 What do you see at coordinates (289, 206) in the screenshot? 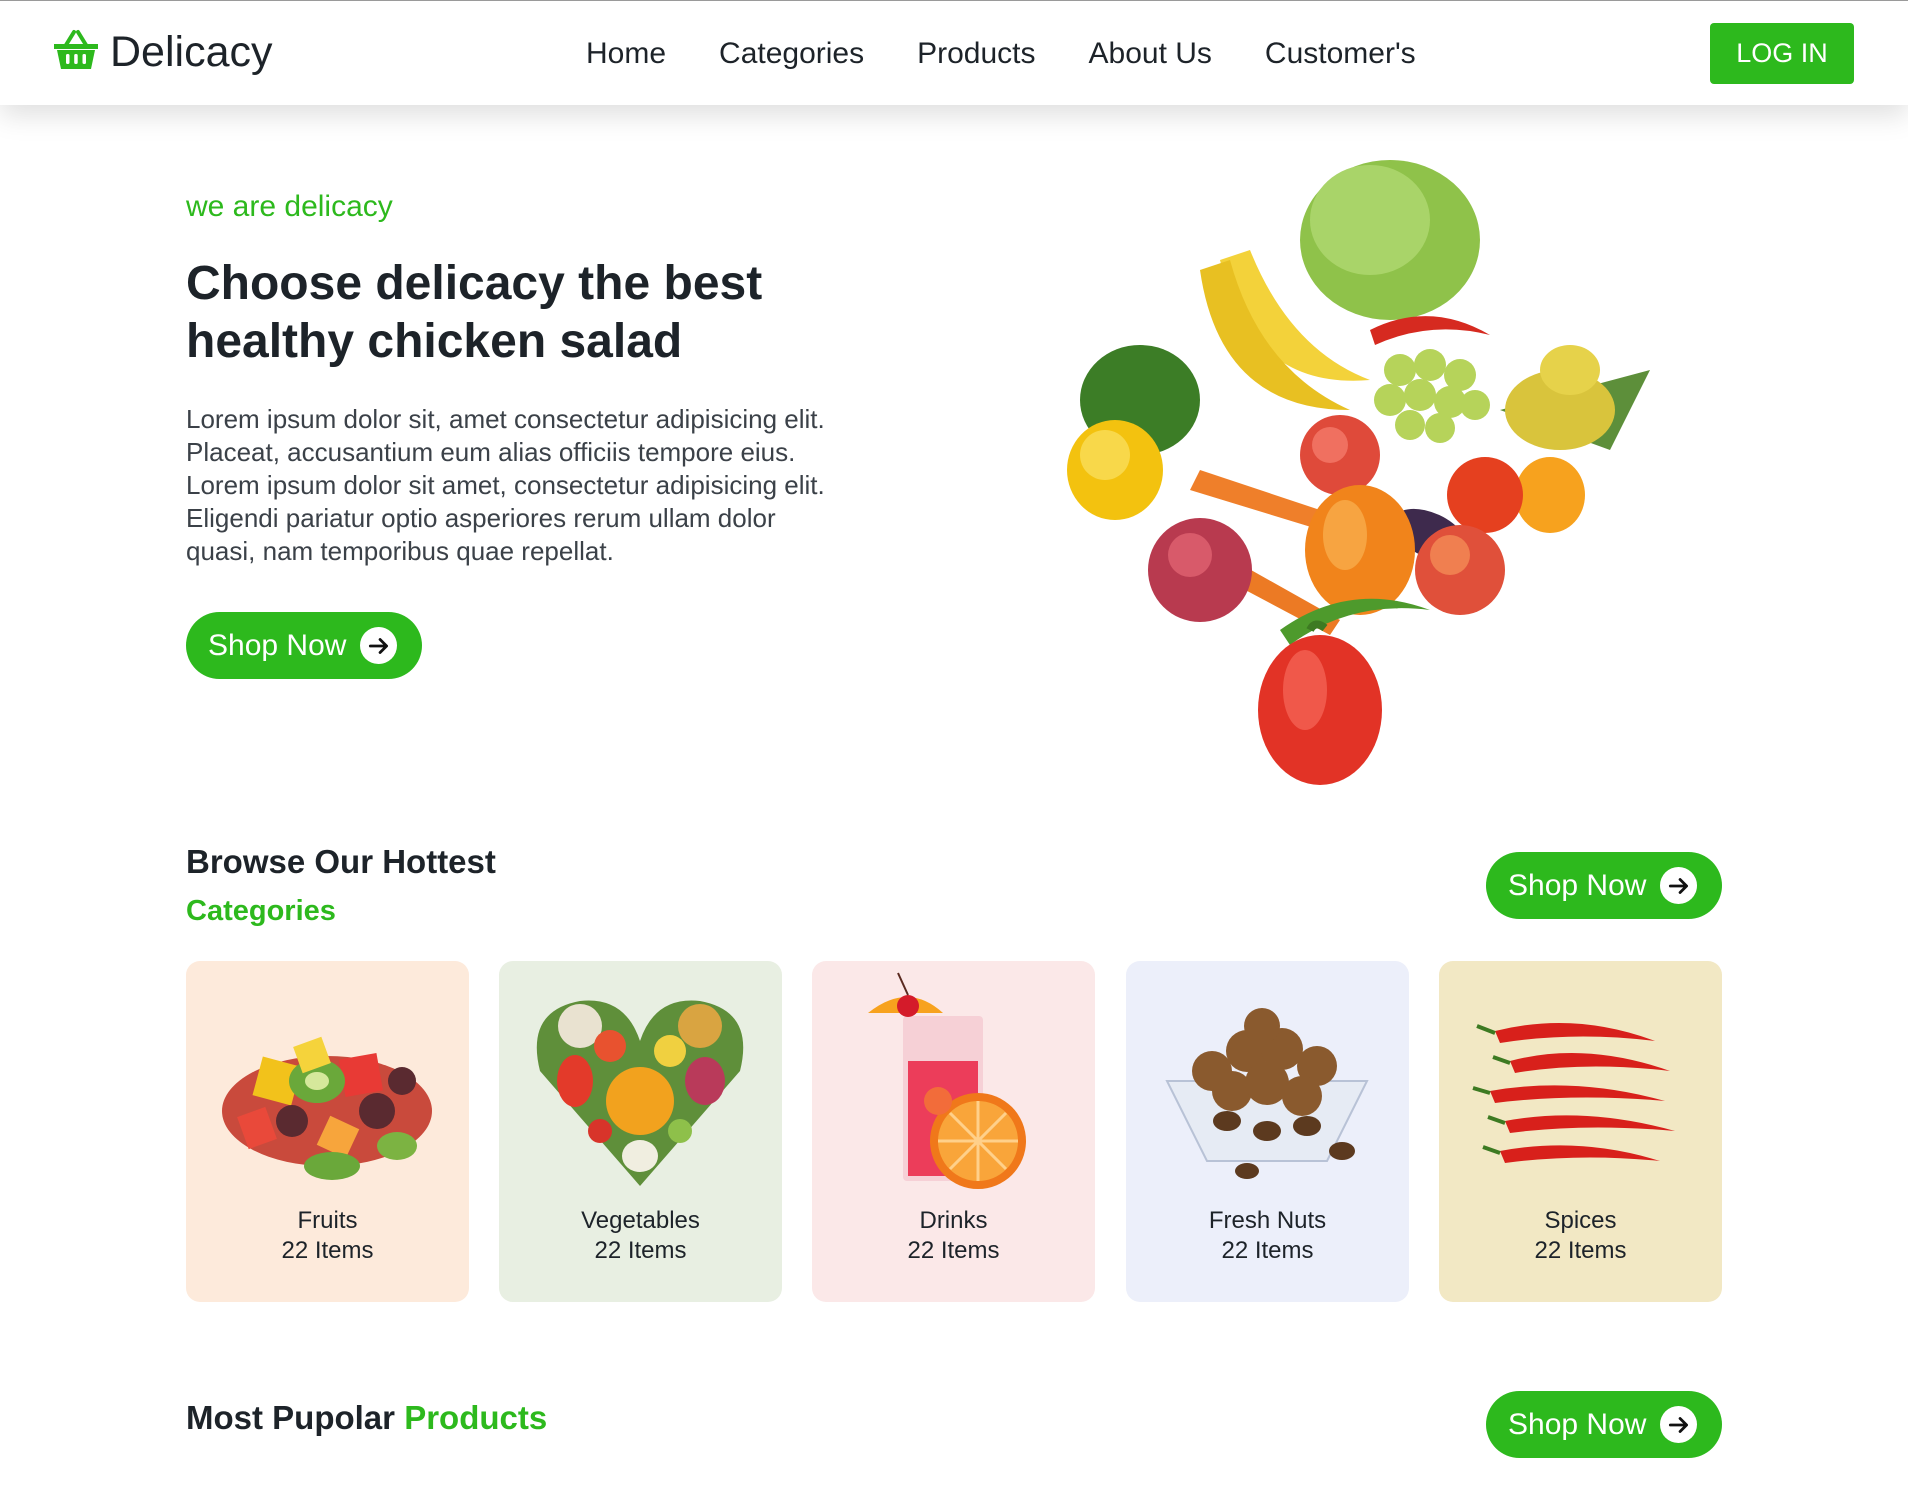
I see `hero-eyebrow: we are delicacy` at bounding box center [289, 206].